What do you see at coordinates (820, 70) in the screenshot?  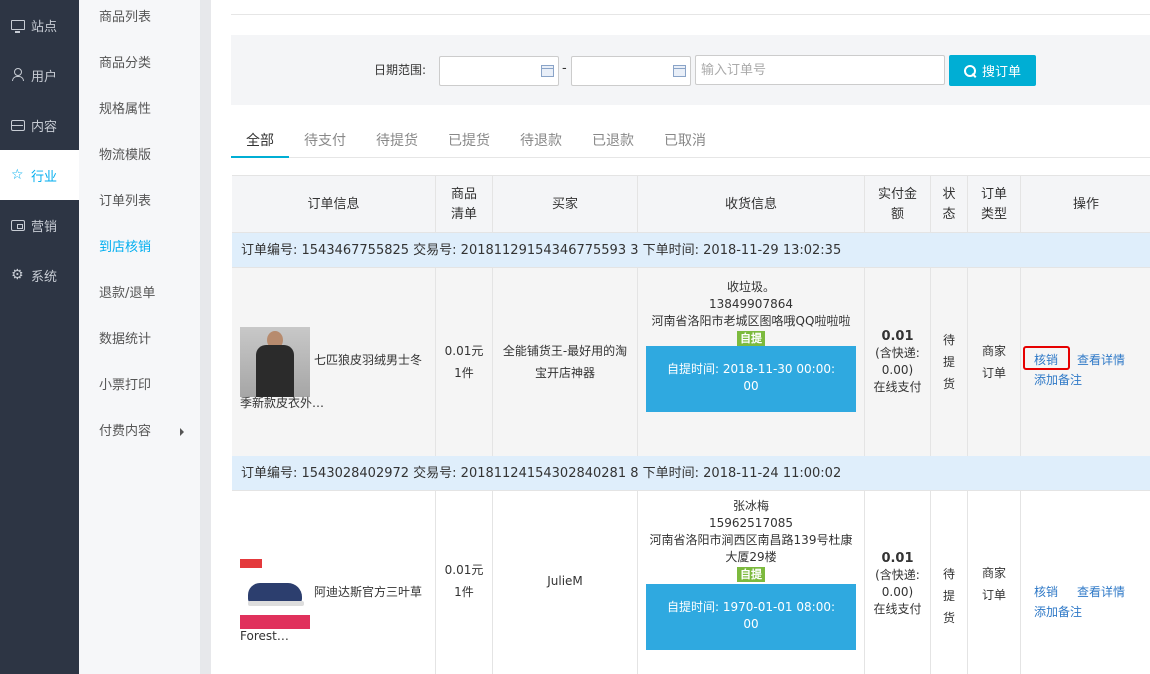 I see `order-number-input` at bounding box center [820, 70].